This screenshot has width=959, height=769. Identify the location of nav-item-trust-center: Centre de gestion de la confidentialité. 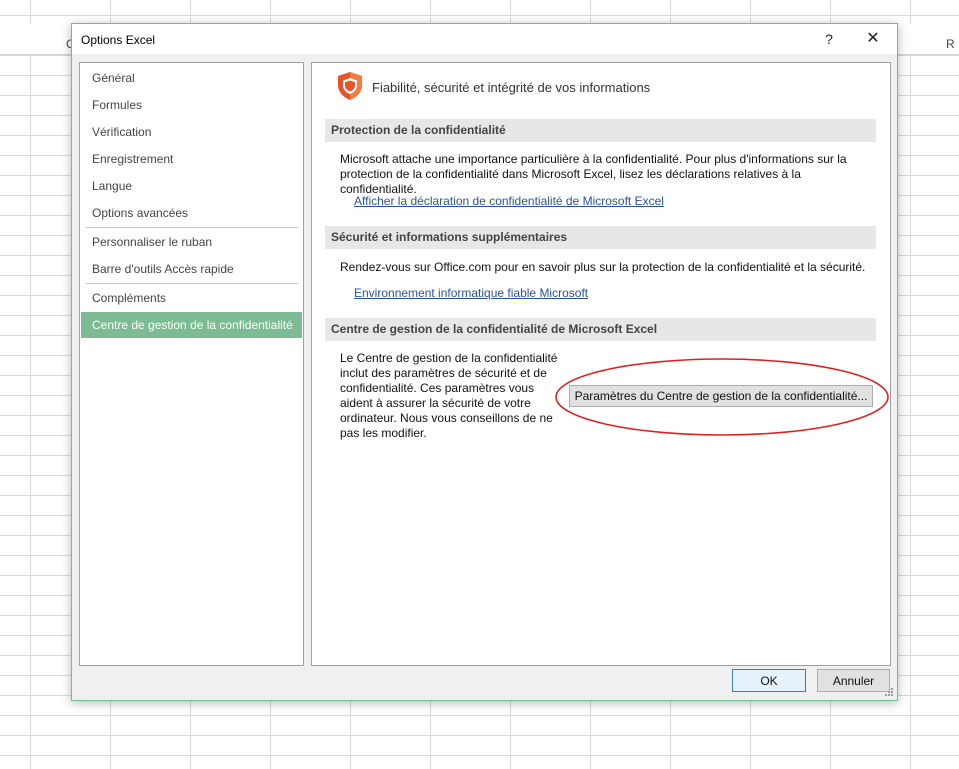
(191, 325).